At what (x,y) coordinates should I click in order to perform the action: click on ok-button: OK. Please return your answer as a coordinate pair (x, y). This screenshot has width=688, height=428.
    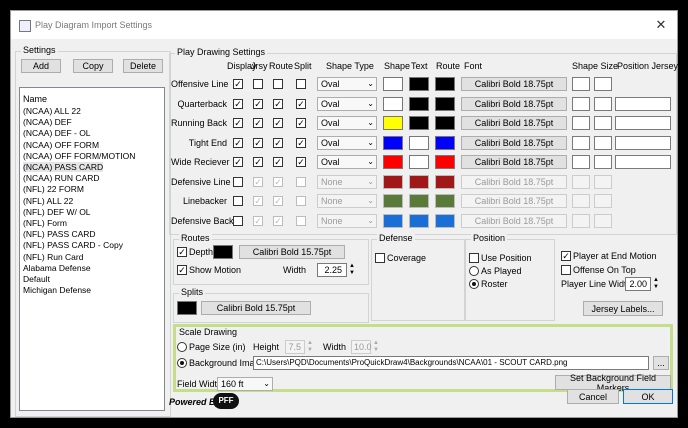
    Looking at the image, I should click on (648, 396).